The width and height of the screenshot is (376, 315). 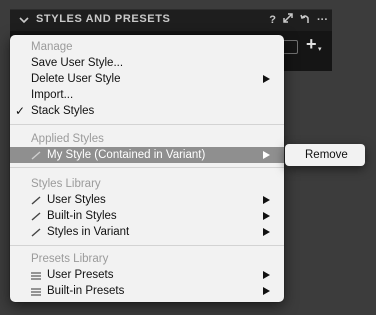 I want to click on my-style-submenu: Remove, so click(x=325, y=155).